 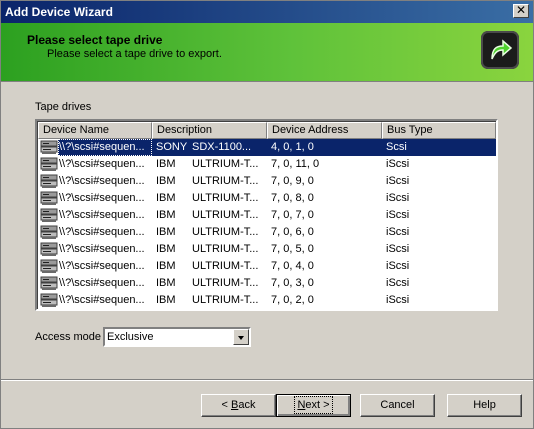 I want to click on chevron-down-icon, so click(x=241, y=337).